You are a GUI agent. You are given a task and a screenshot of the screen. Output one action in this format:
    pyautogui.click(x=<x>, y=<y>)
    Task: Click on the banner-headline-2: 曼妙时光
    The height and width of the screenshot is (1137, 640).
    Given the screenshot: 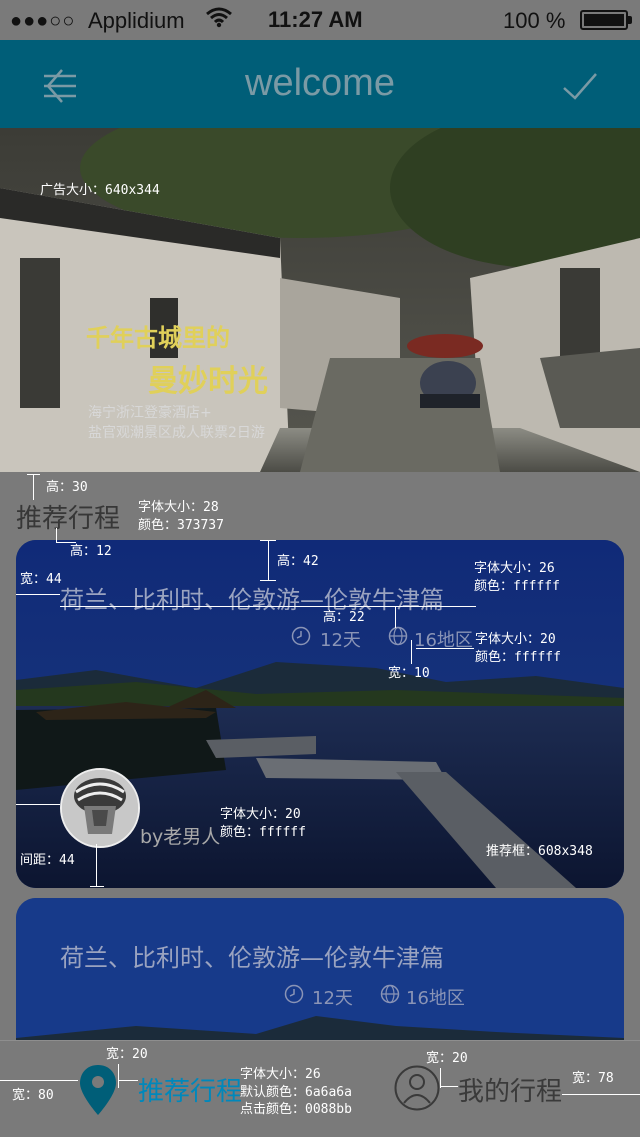 What is the action you would take?
    pyautogui.click(x=208, y=381)
    